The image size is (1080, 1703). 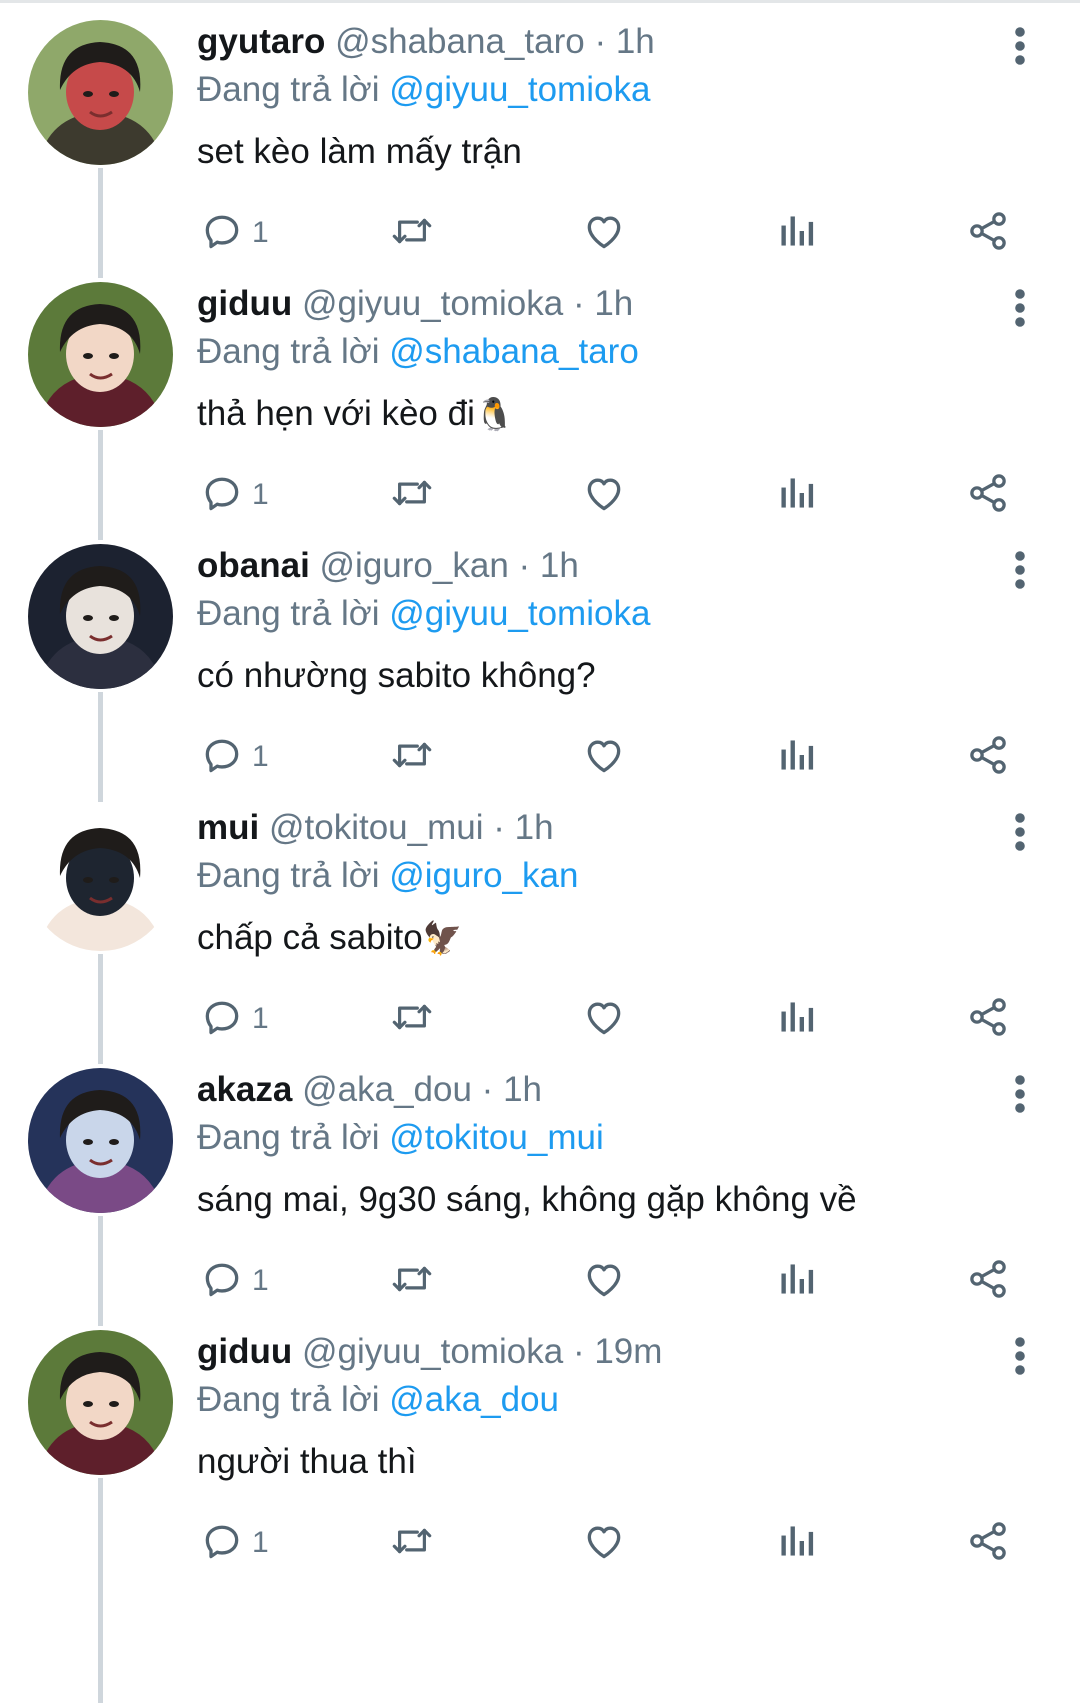 What do you see at coordinates (460, 41) in the screenshot?
I see `user-handle: @shabana_taro` at bounding box center [460, 41].